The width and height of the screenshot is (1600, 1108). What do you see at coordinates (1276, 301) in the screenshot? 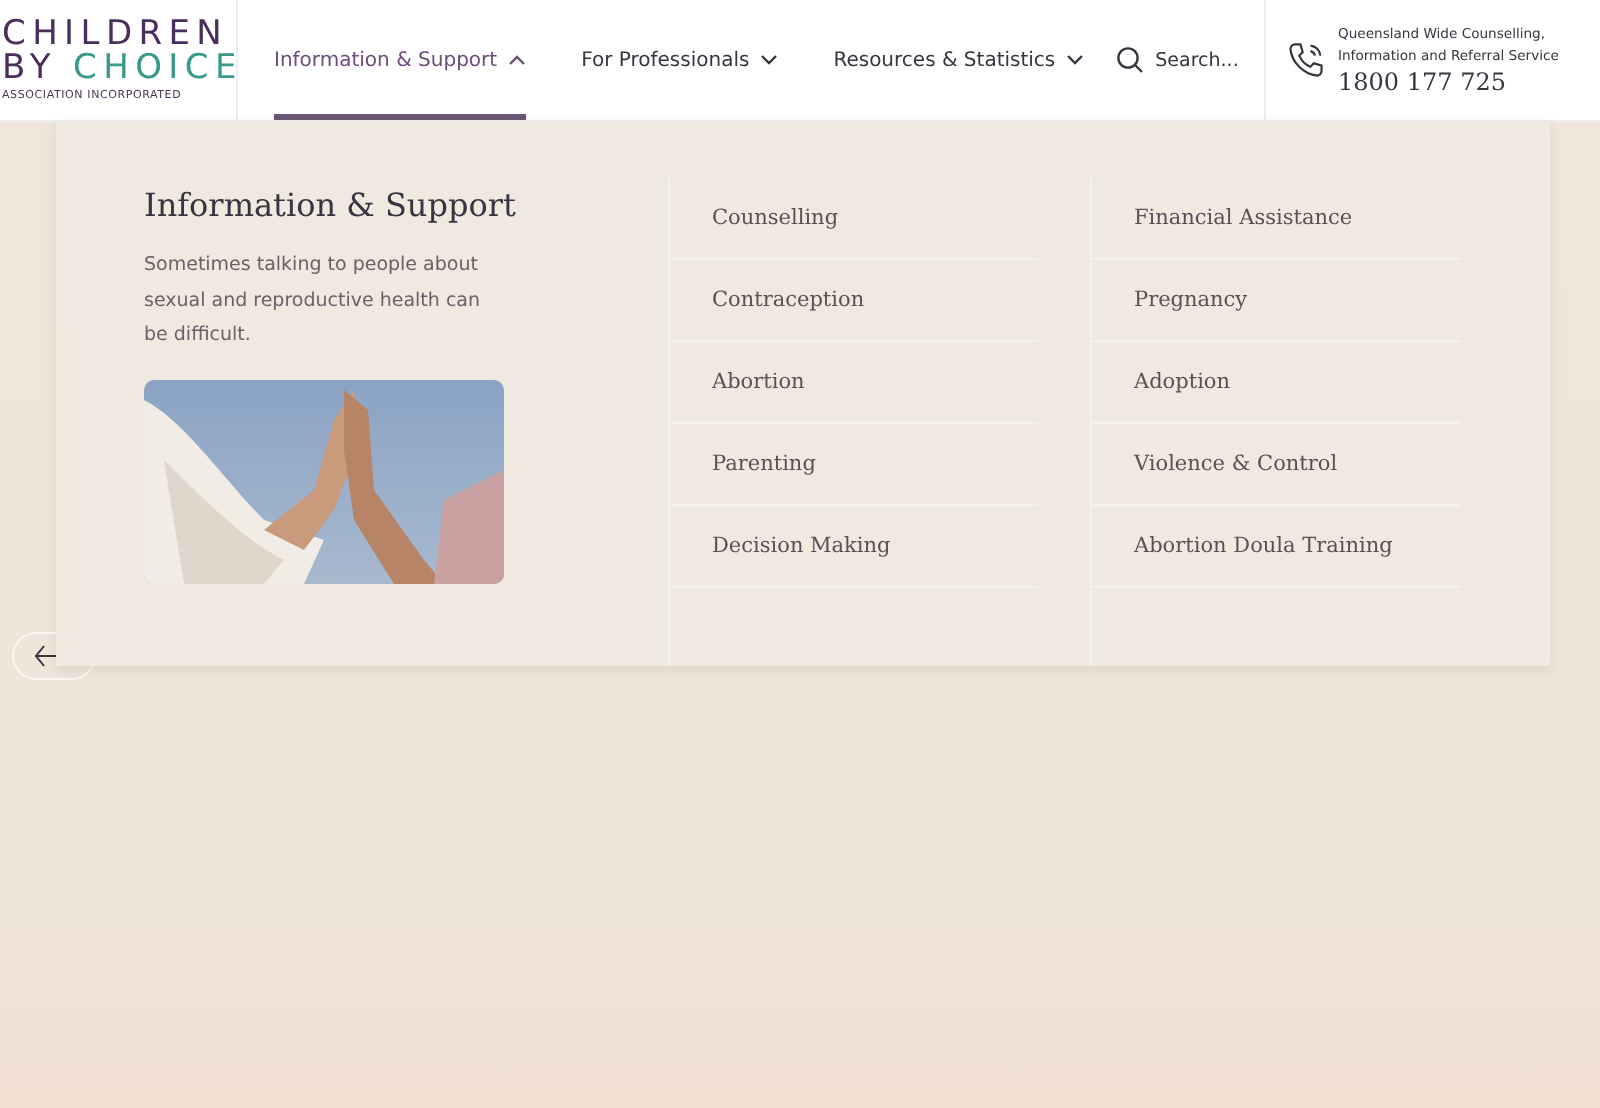
I see `menu-link: Pregnancy` at bounding box center [1276, 301].